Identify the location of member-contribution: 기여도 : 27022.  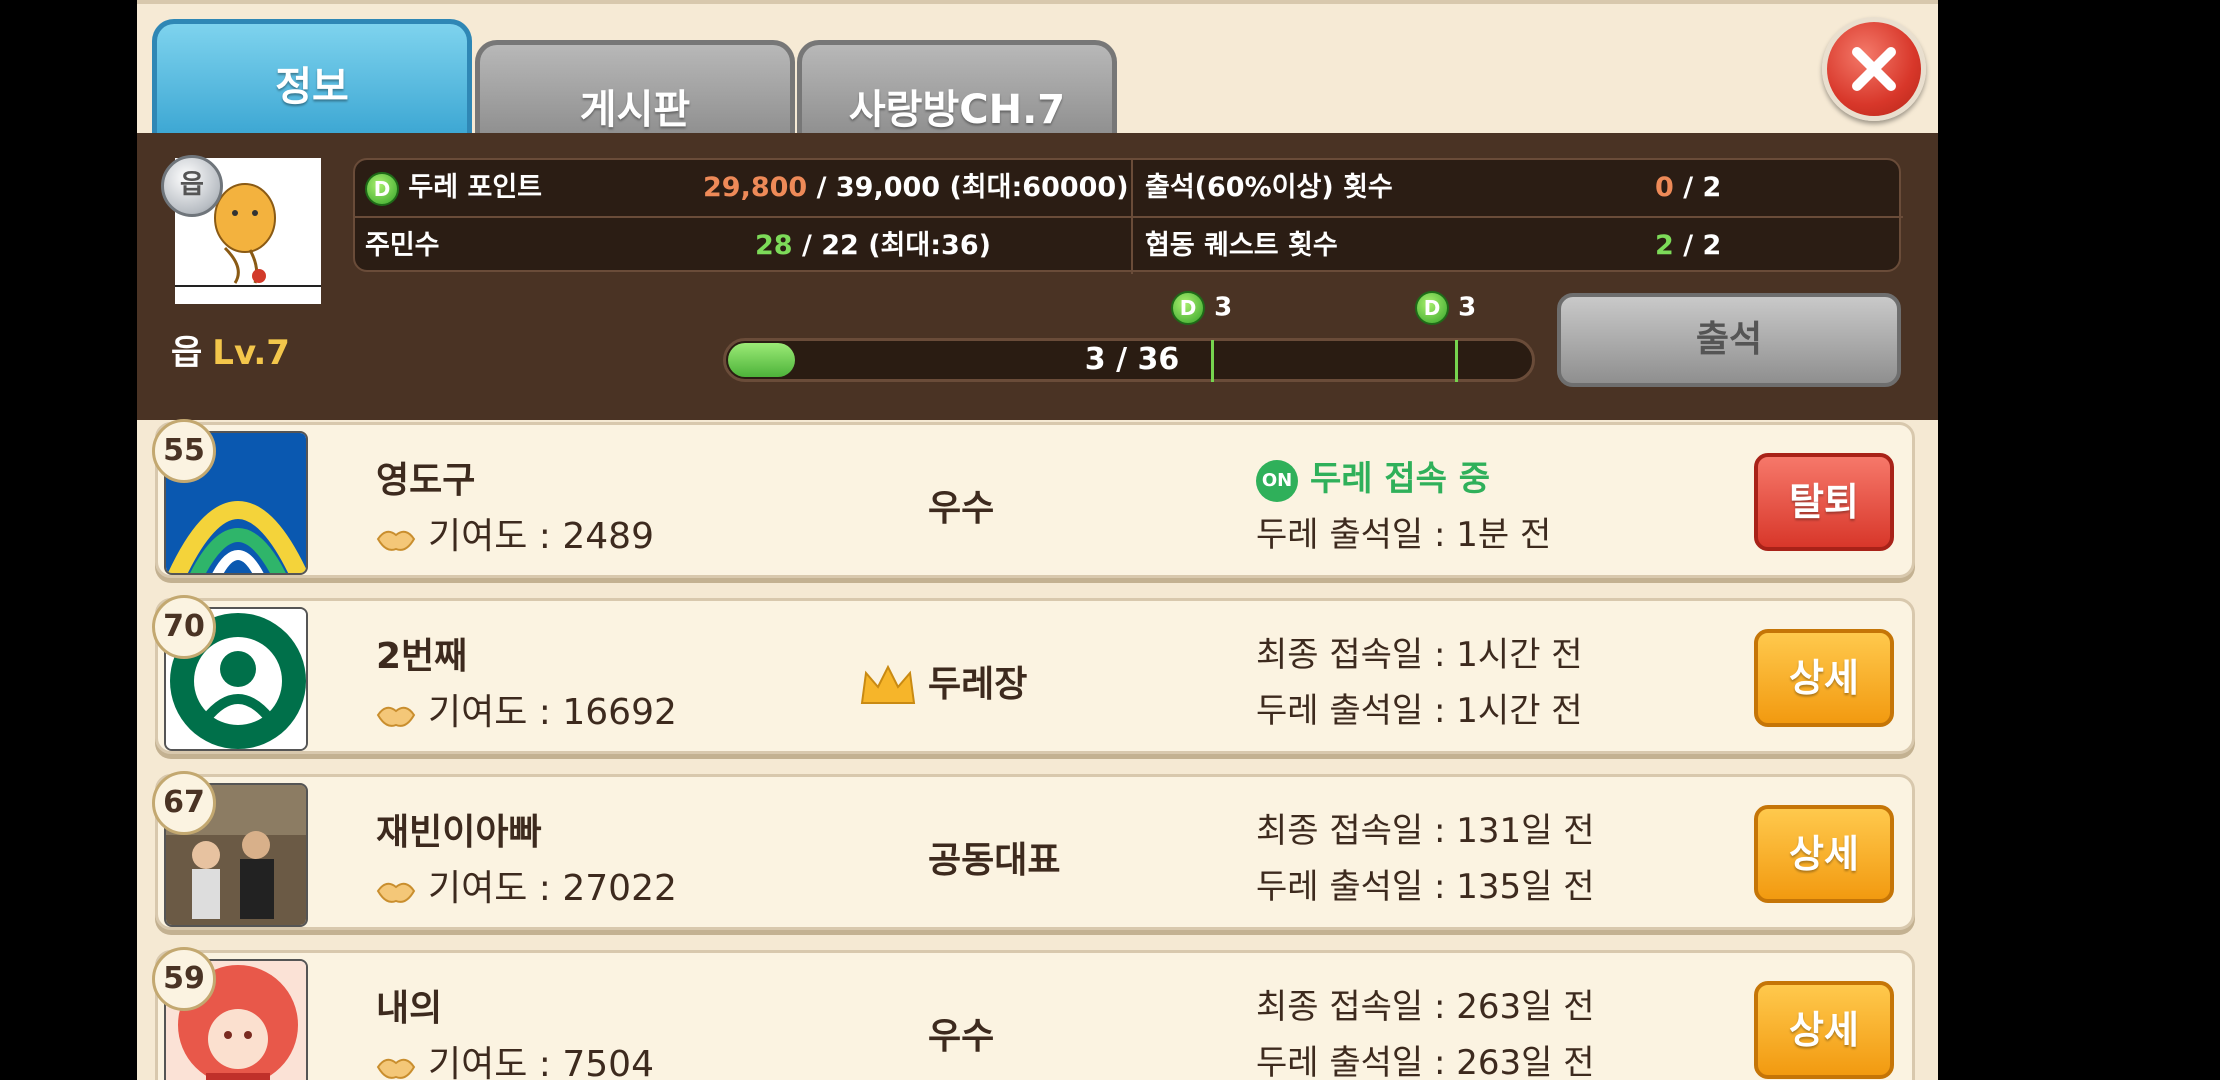
(526, 885).